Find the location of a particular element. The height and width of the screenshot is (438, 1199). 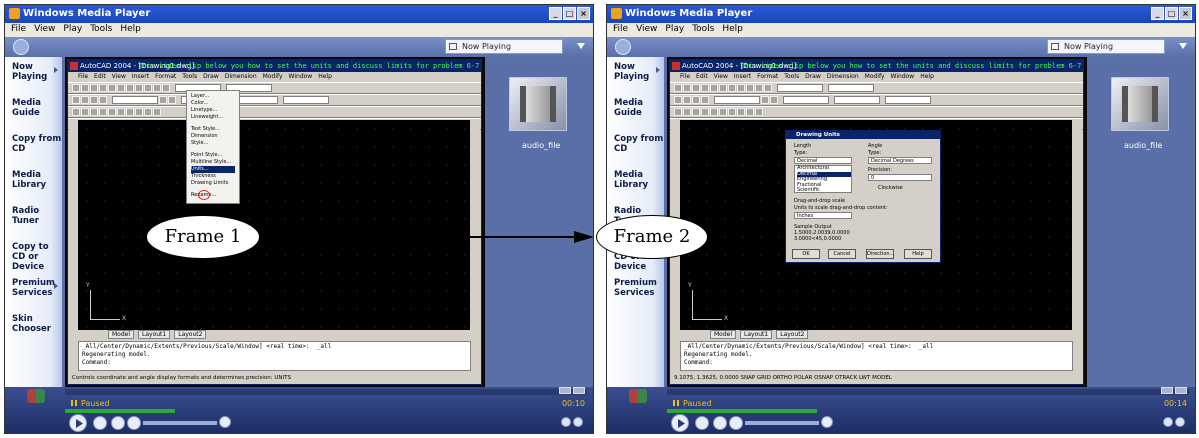

linetype-select is located at coordinates (857, 100).